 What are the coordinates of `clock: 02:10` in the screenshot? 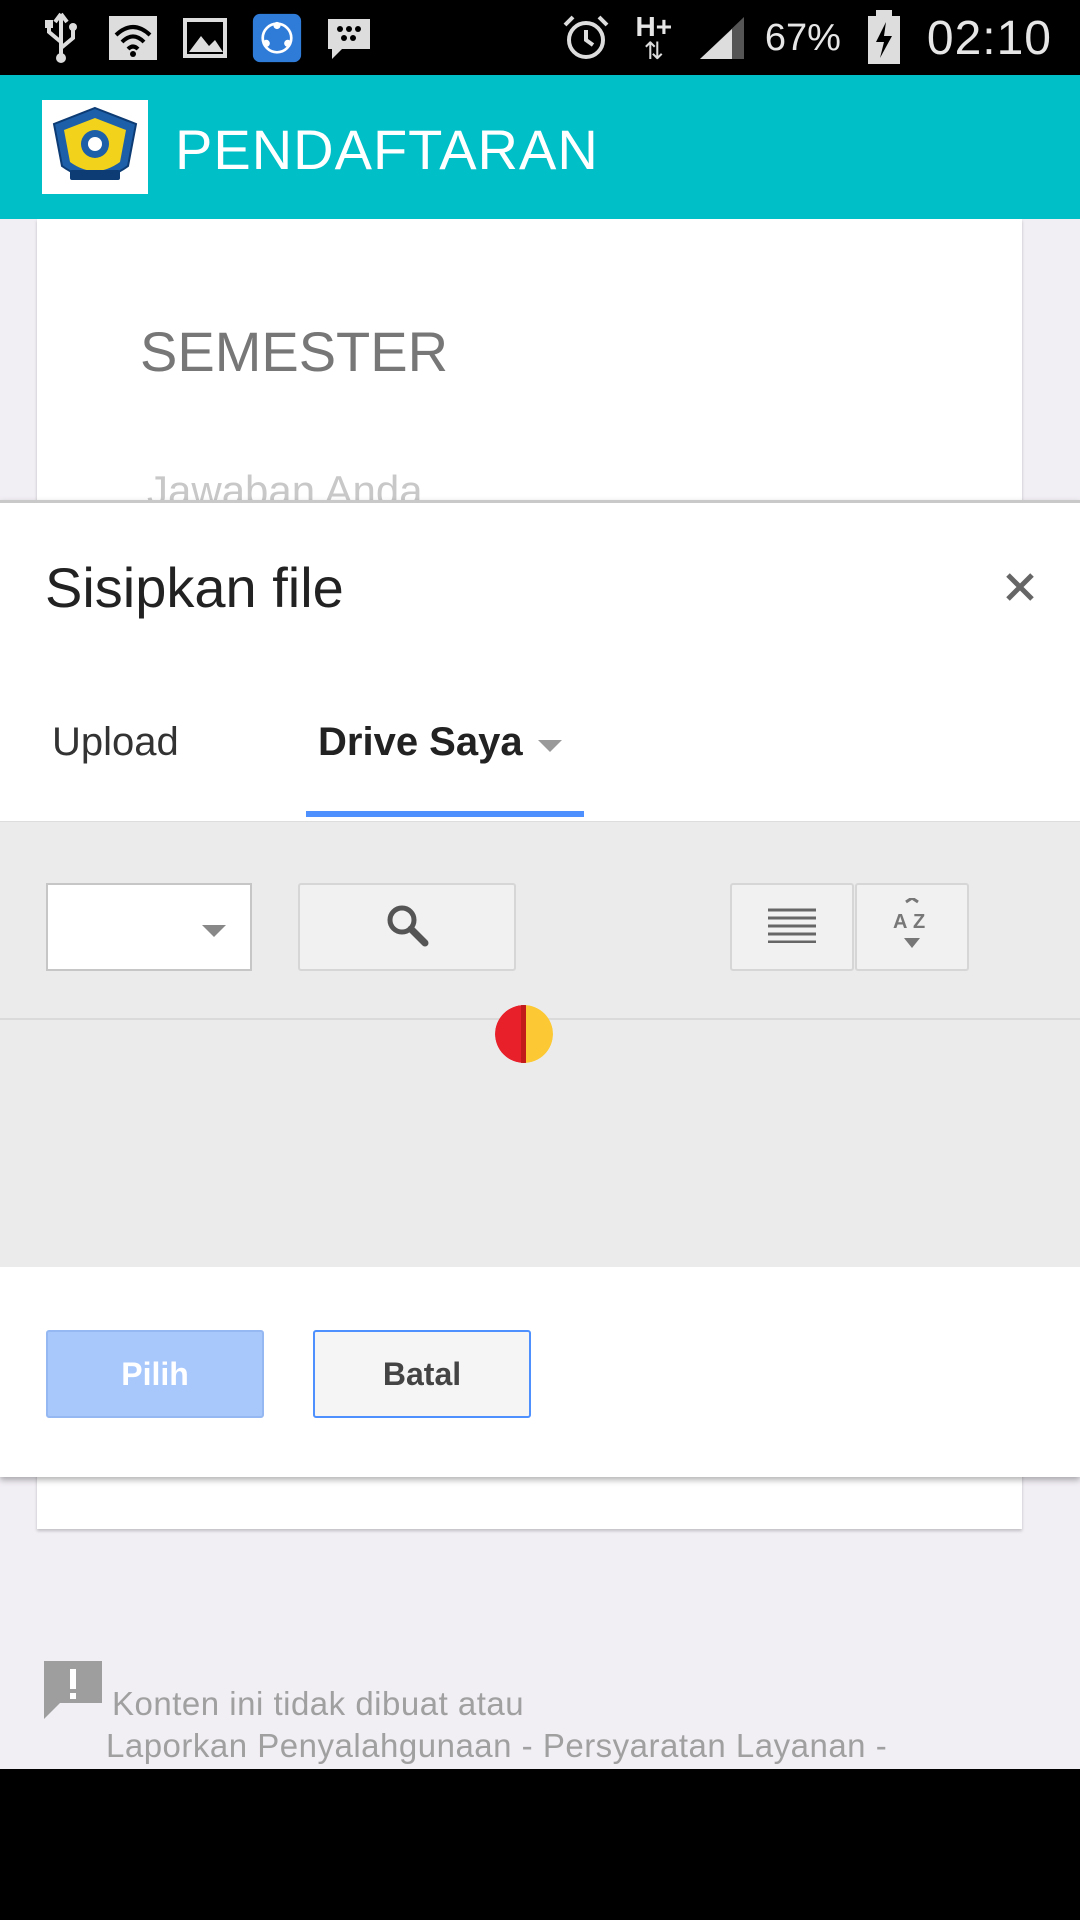 It's located at (989, 38).